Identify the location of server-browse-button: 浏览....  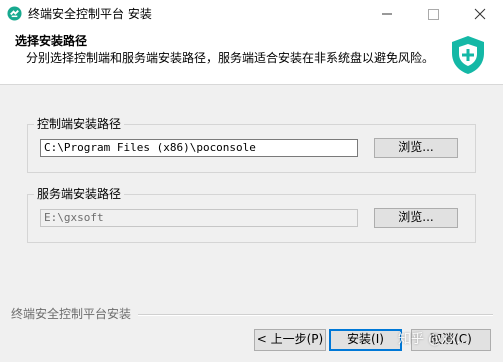
(416, 218).